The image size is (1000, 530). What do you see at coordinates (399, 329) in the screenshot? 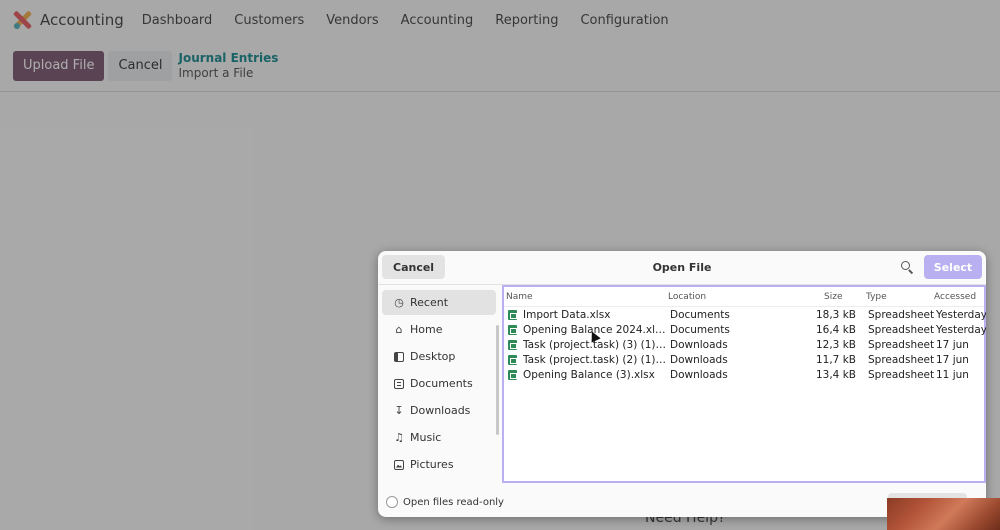
I see `home-icon: ⌂` at bounding box center [399, 329].